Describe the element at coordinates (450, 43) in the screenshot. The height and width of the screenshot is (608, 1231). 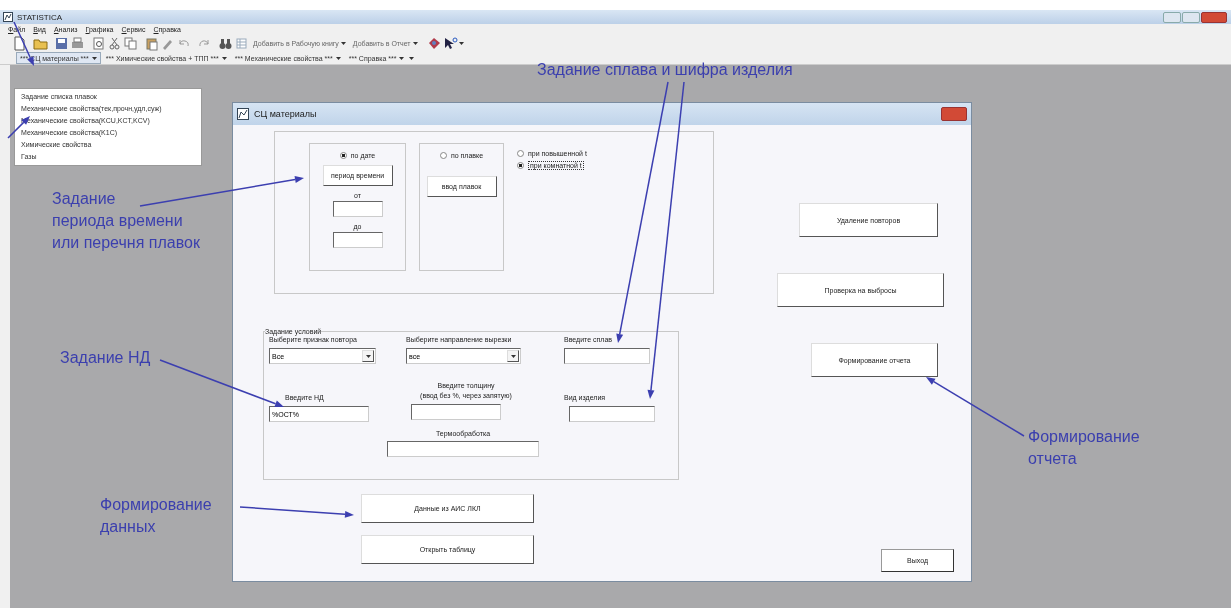
I see `help-pointer-icon` at that location.